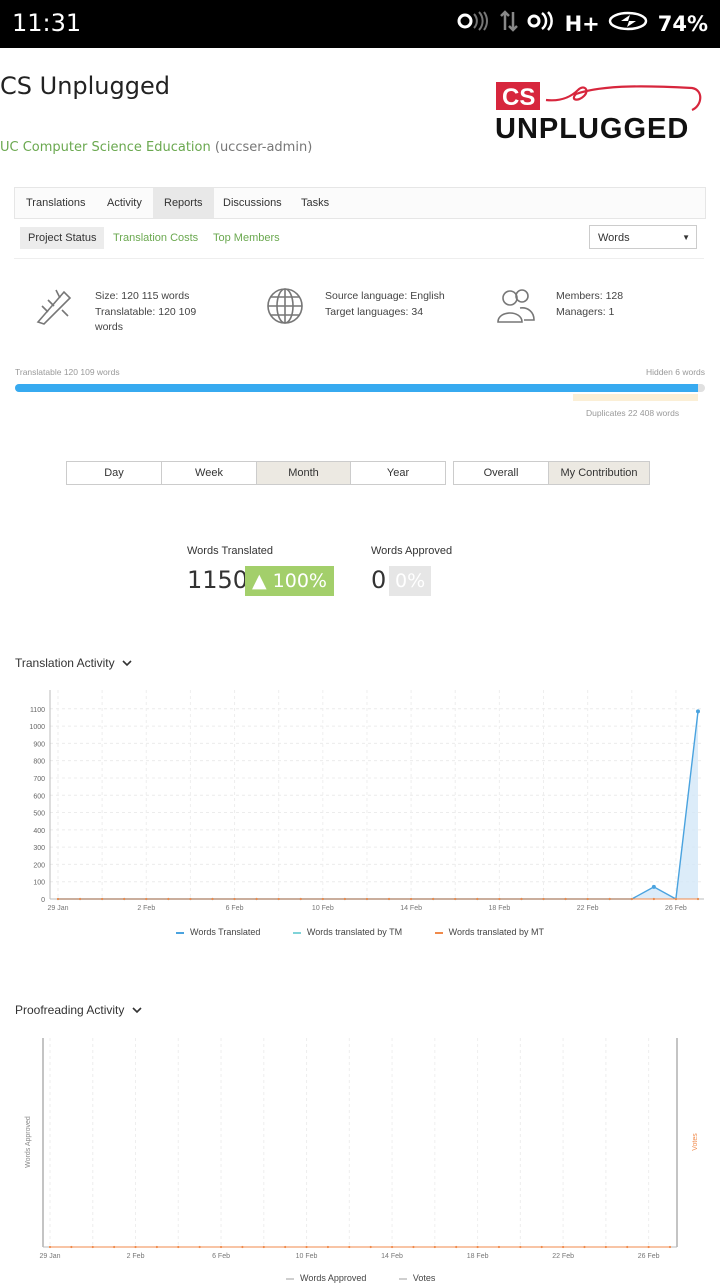  I want to click on tab-tasks: Tasks, so click(315, 203).